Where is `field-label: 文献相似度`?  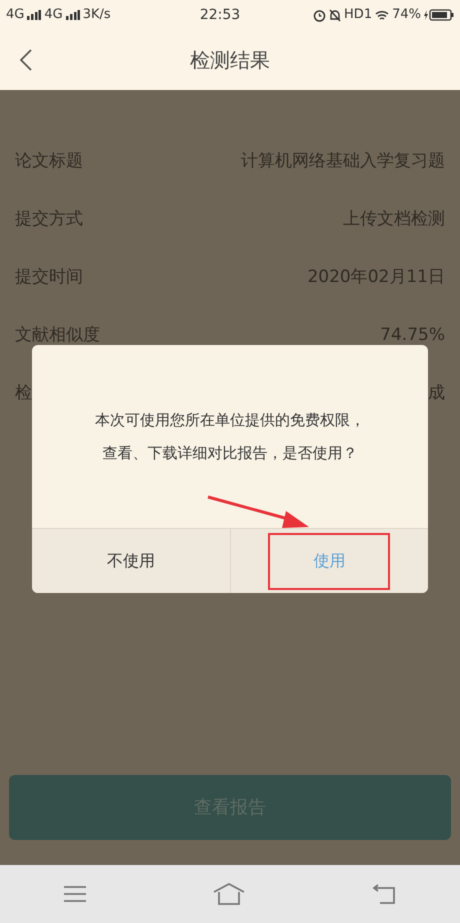 field-label: 文献相似度 is located at coordinates (57, 336).